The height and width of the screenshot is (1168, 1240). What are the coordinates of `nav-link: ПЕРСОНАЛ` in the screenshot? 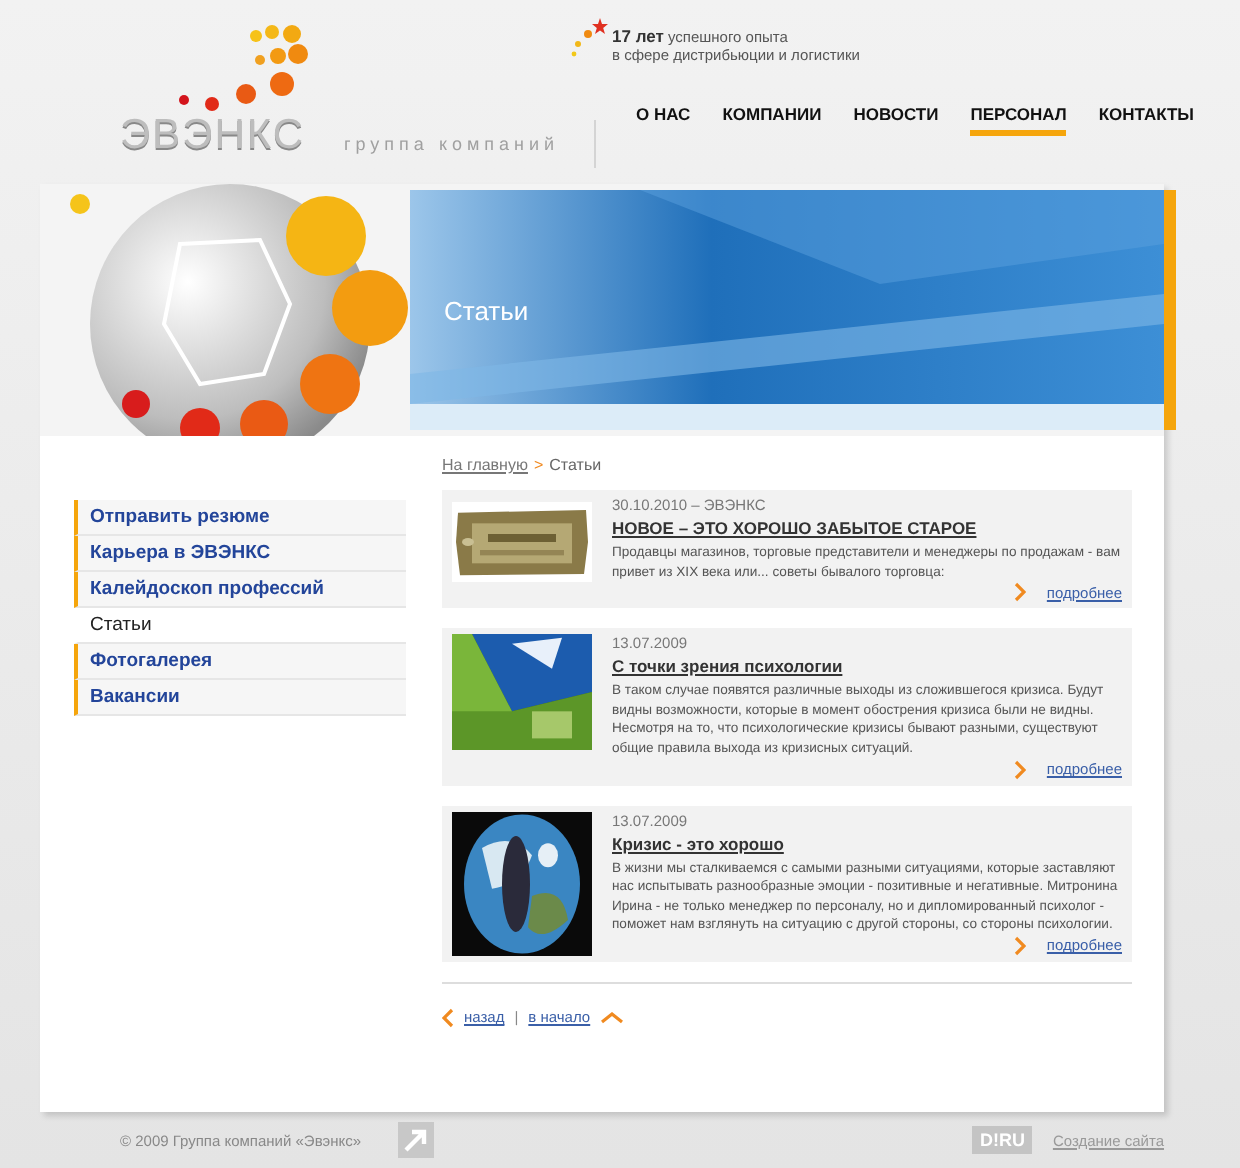 It's located at (1018, 120).